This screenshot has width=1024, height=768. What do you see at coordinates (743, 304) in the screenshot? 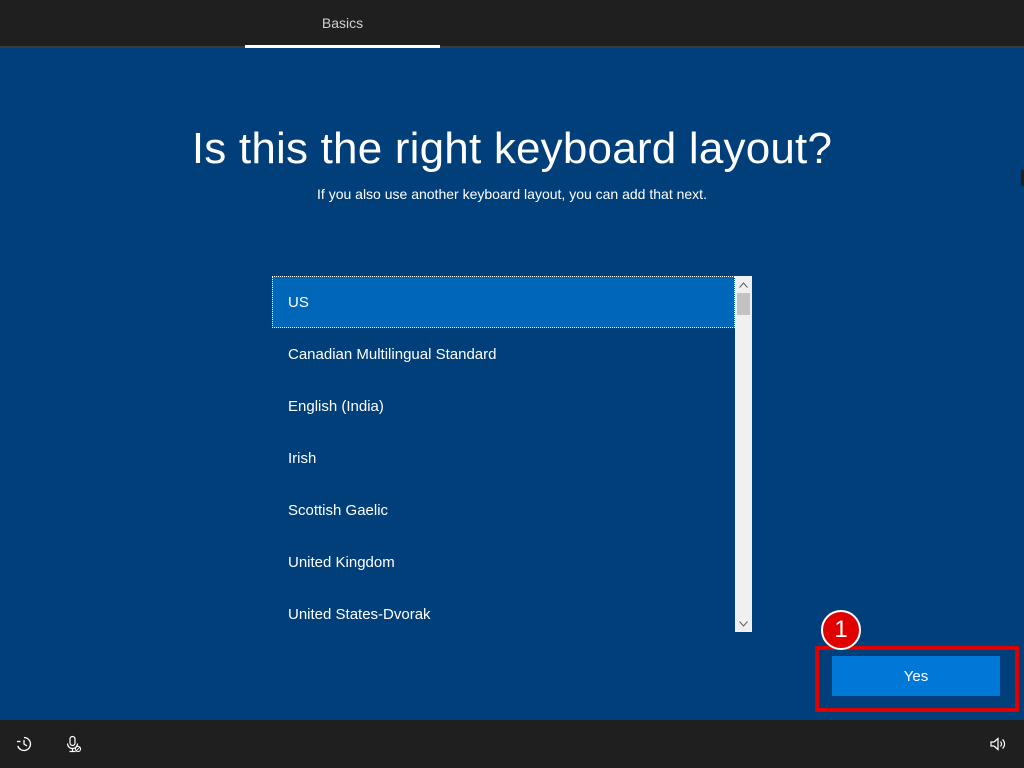
I see `scroll-thumb` at bounding box center [743, 304].